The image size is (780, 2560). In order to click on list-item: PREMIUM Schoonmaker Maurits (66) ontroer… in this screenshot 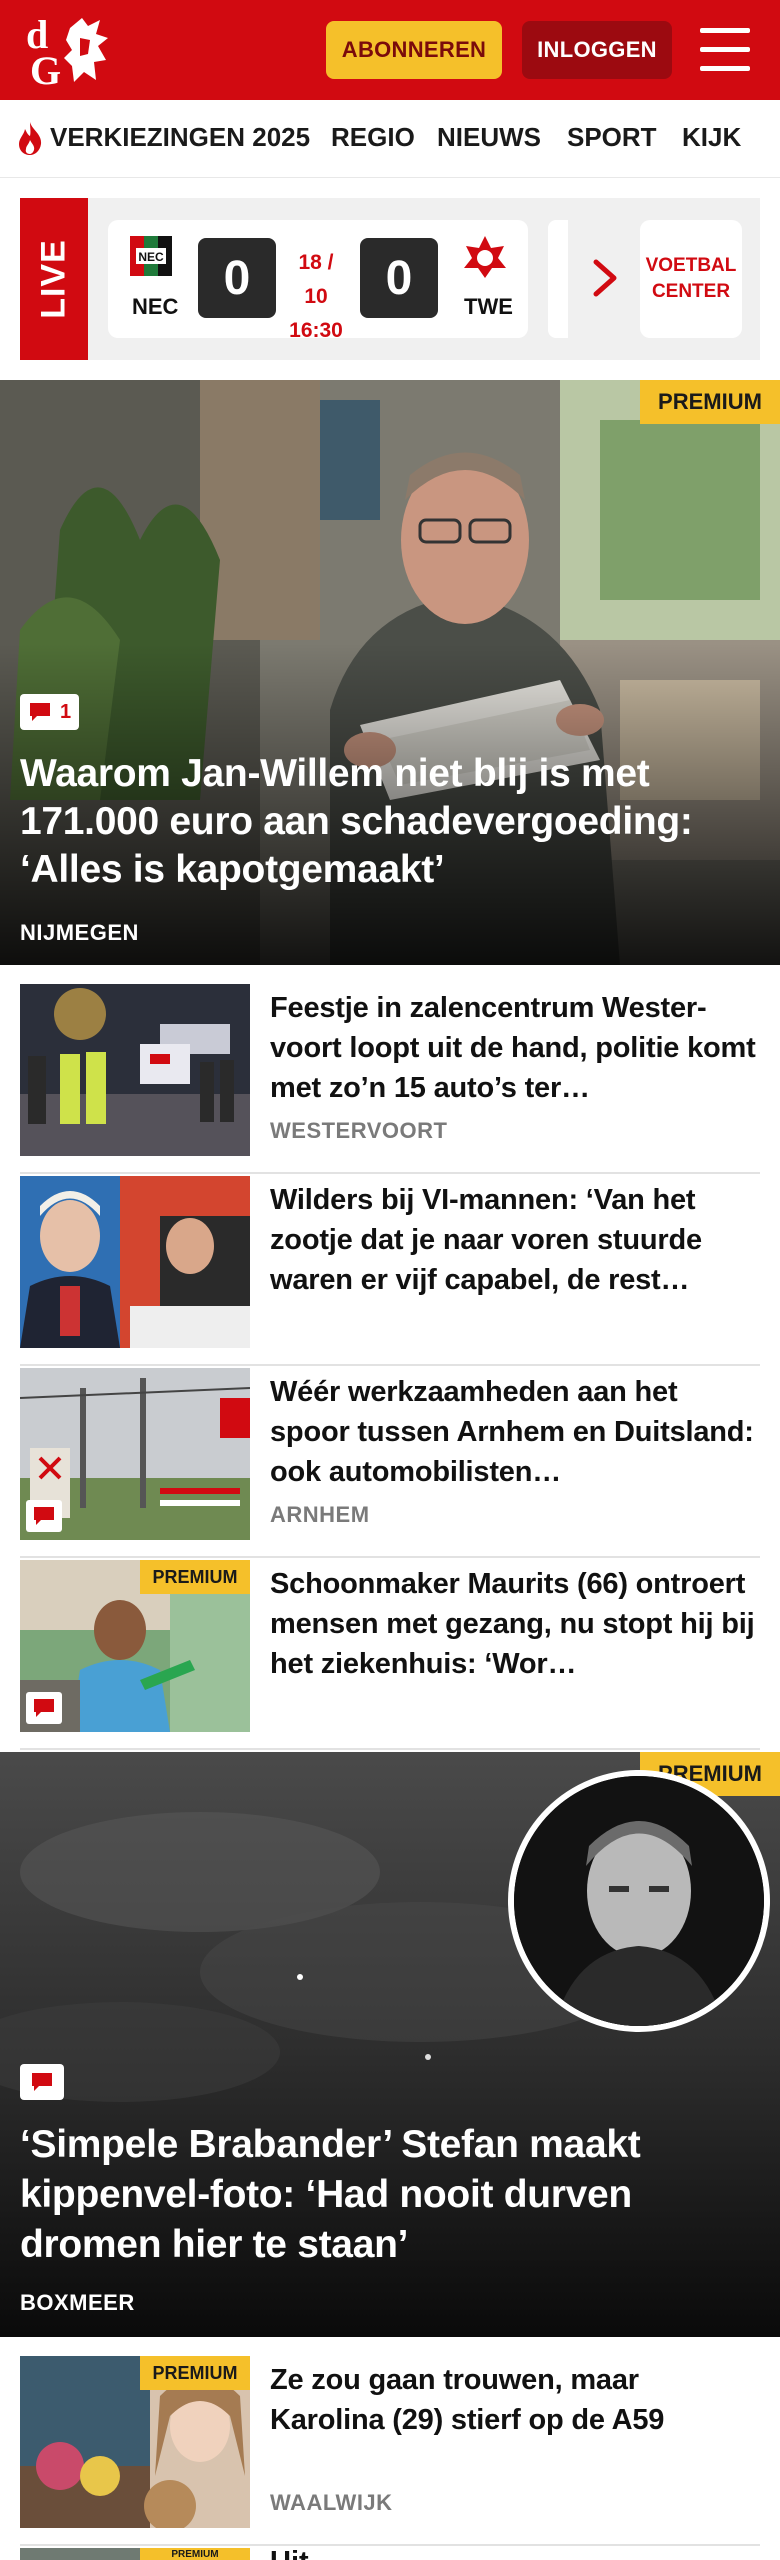, I will do `click(390, 1655)`.